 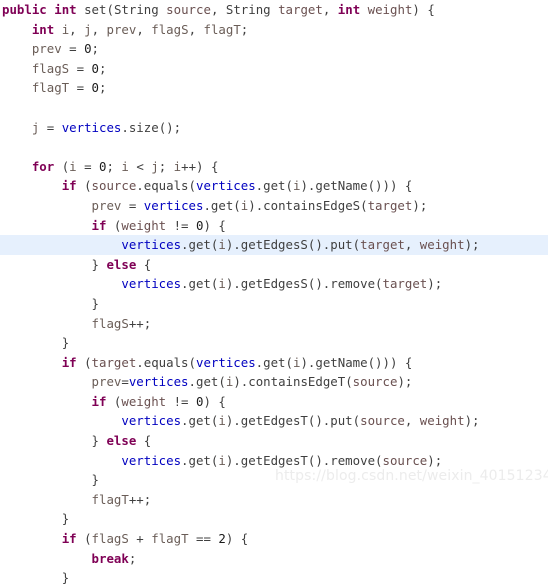 What do you see at coordinates (136, 9) in the screenshot?
I see `code-token-typ: String` at bounding box center [136, 9].